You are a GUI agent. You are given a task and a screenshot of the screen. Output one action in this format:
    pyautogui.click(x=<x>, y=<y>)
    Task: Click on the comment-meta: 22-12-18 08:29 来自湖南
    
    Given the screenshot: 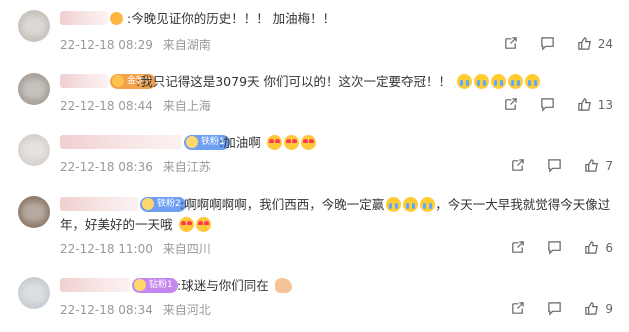 What is the action you would take?
    pyautogui.click(x=135, y=44)
    